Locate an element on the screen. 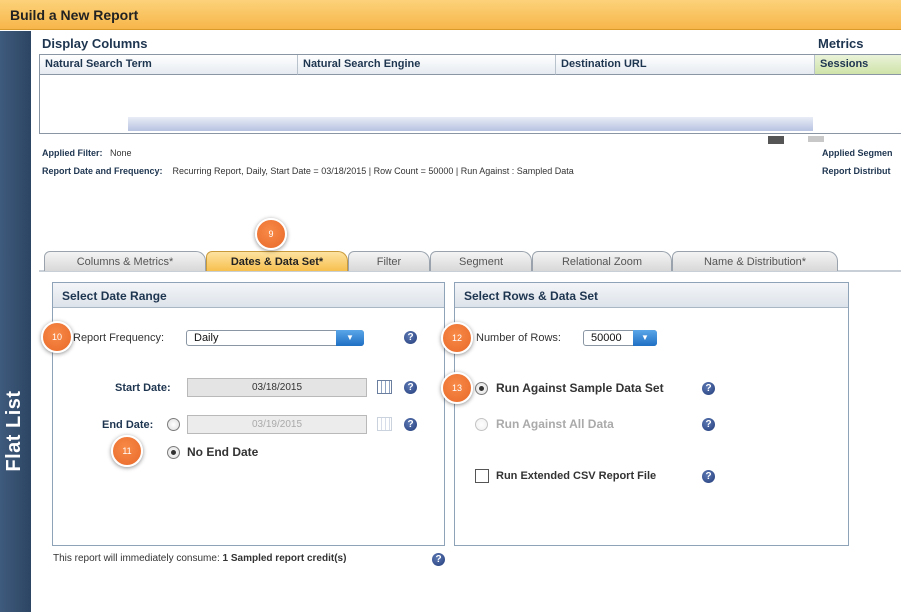 The width and height of the screenshot is (901, 612). no-end-date-radio is located at coordinates (173, 452).